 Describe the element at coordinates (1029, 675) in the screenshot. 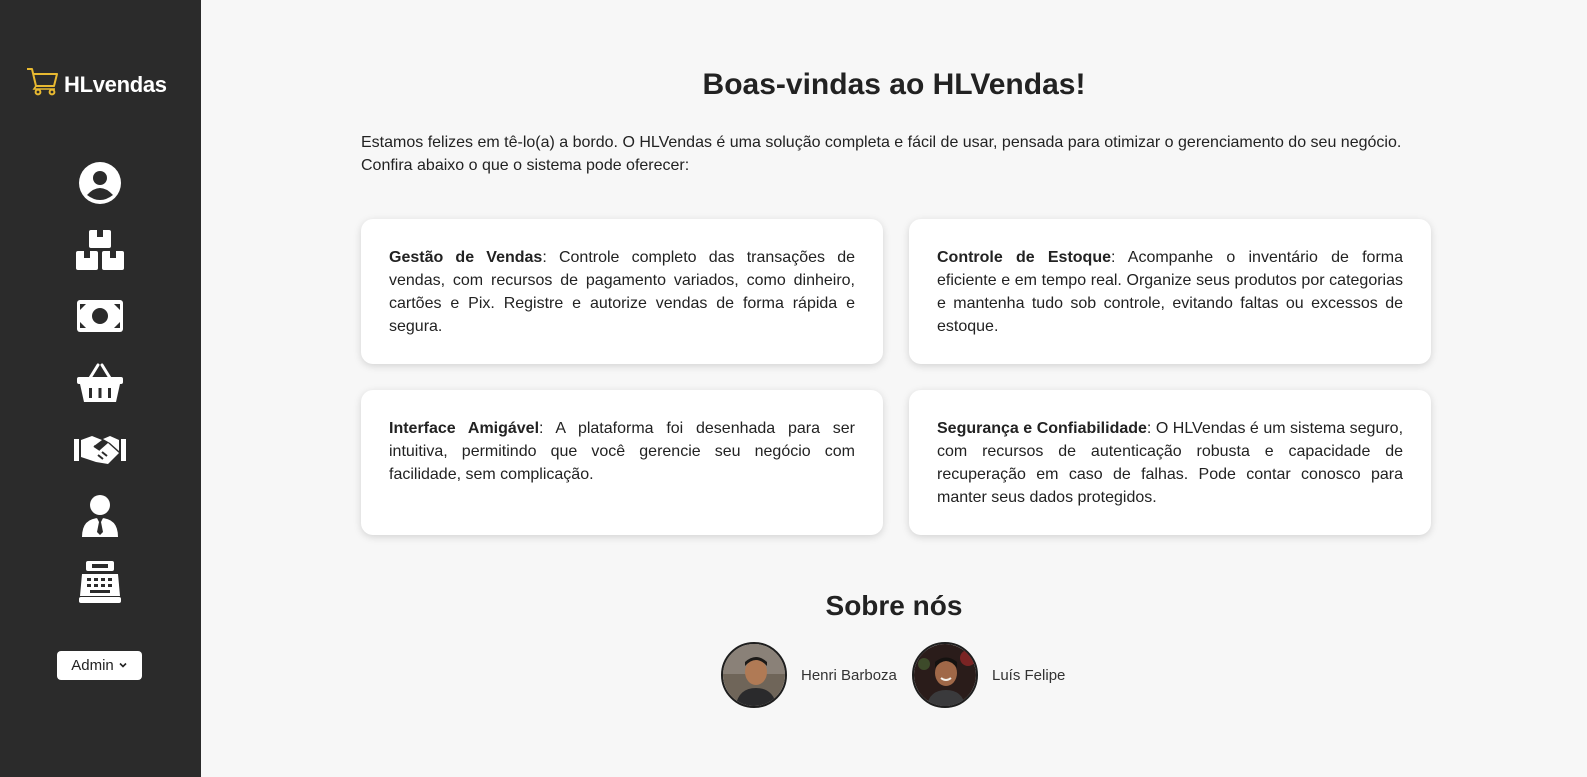

I see `member-name: Luís Felipe` at that location.